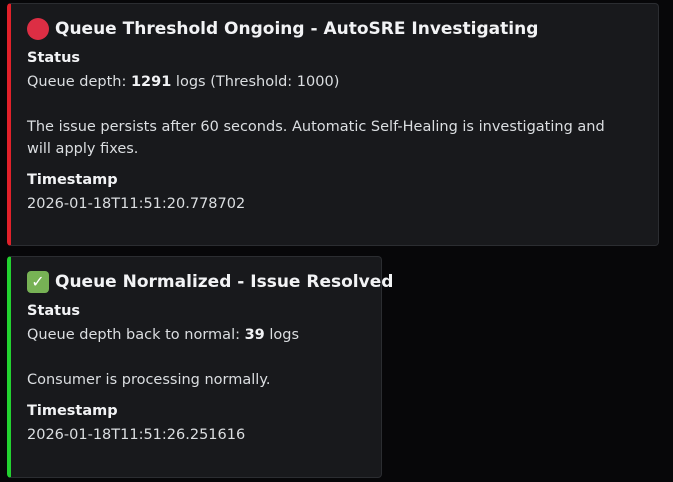  I want to click on red-circle-icon, so click(38, 29).